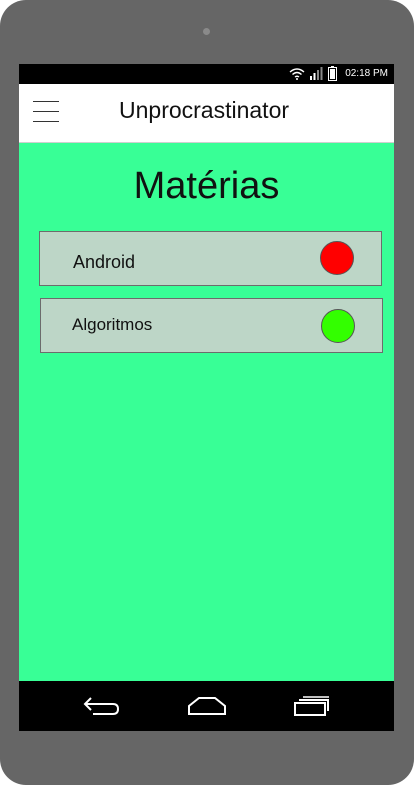  What do you see at coordinates (210, 258) in the screenshot?
I see `subject-card-android: Android` at bounding box center [210, 258].